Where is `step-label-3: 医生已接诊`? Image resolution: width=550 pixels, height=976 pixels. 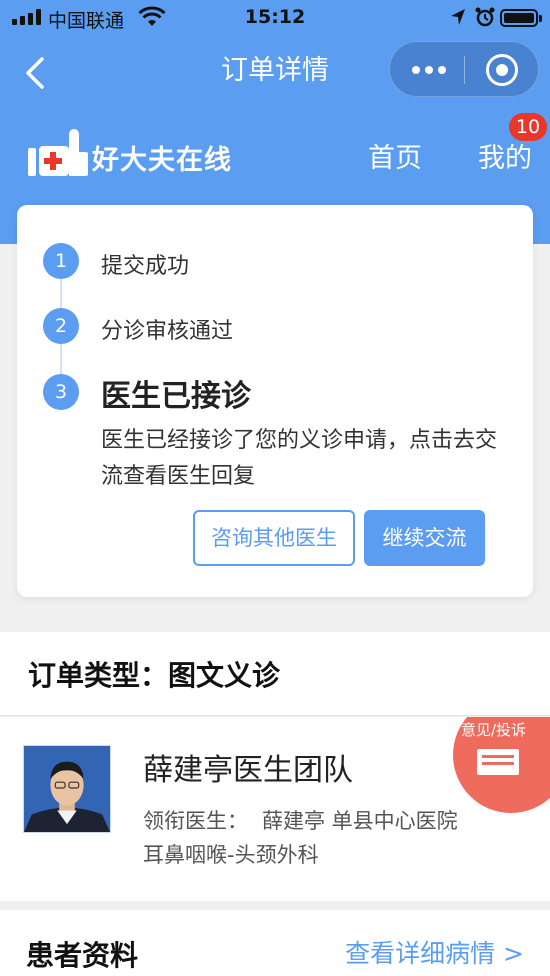 step-label-3: 医生已接诊 is located at coordinates (176, 396).